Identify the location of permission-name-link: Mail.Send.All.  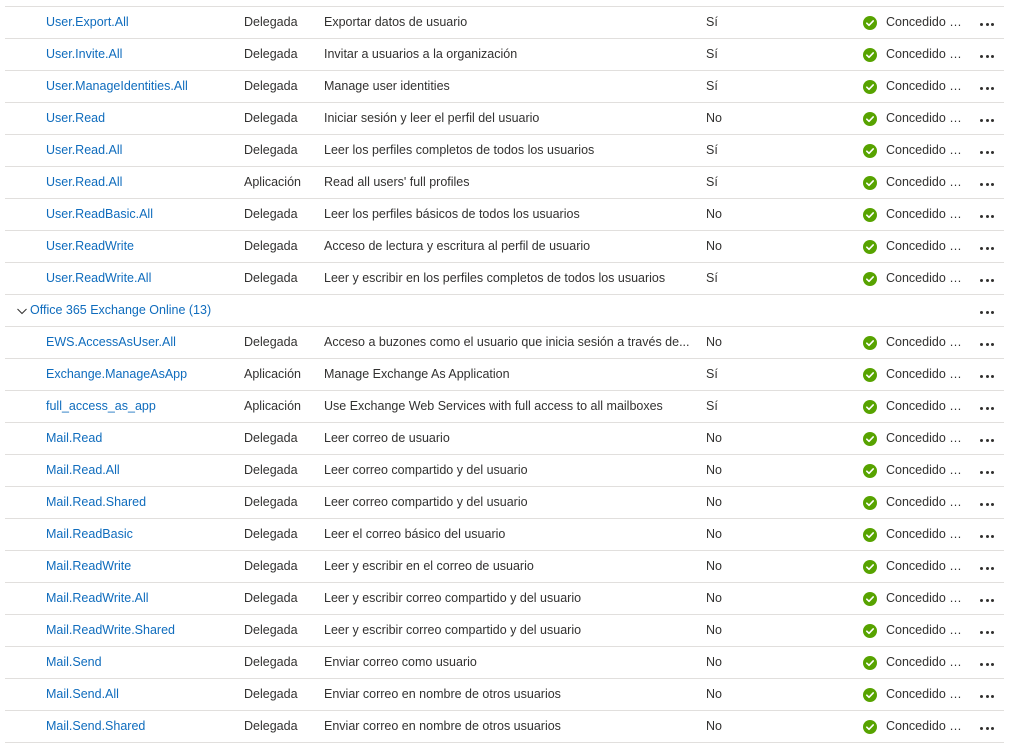
(141, 694).